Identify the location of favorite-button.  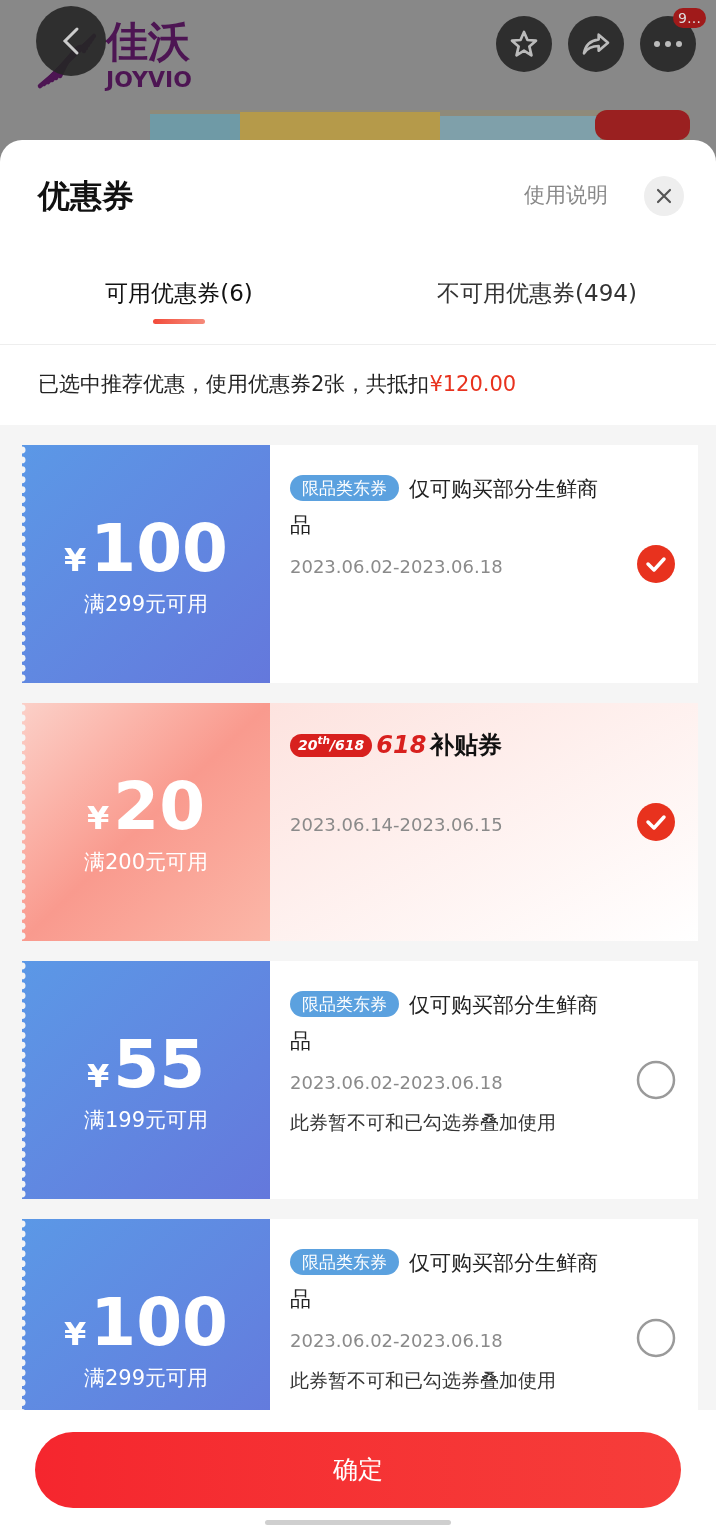
(524, 44).